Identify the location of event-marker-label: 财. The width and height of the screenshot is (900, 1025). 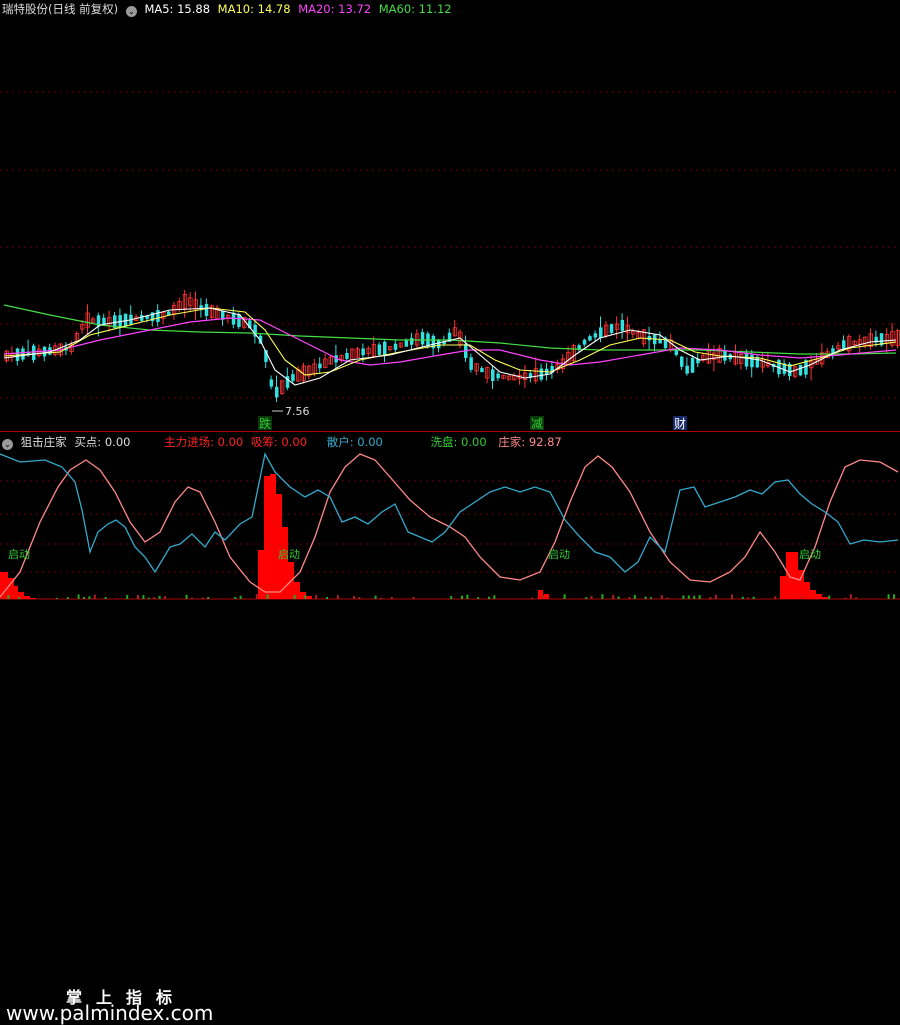
(680, 424).